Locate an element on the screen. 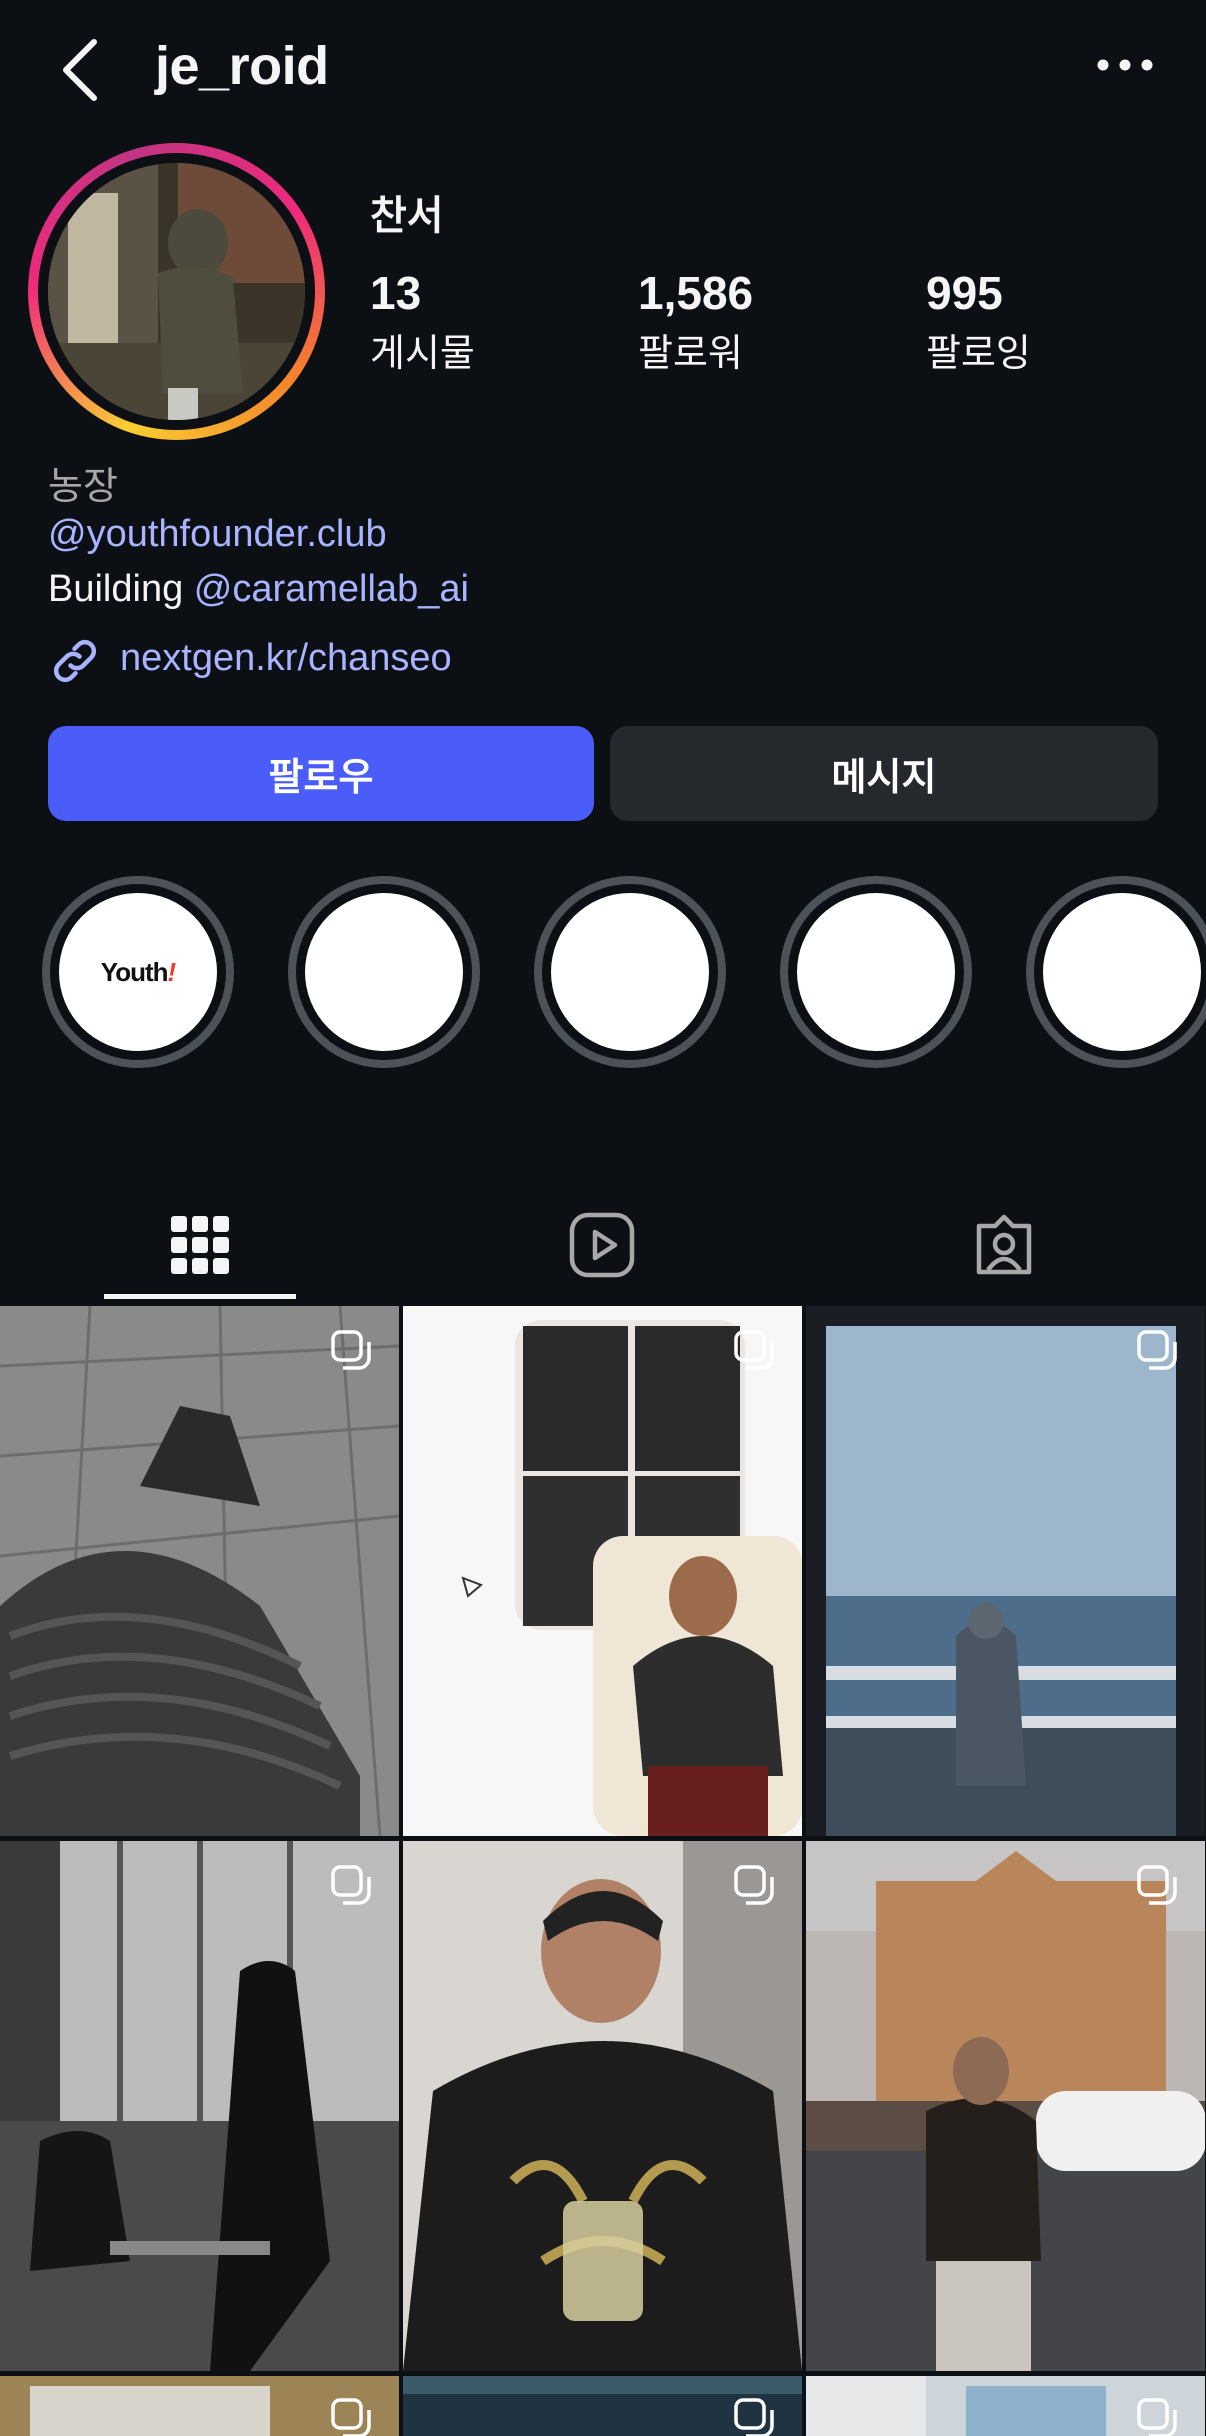 Image resolution: width=1206 pixels, height=2436 pixels. message-button: 메시지 is located at coordinates (884, 773).